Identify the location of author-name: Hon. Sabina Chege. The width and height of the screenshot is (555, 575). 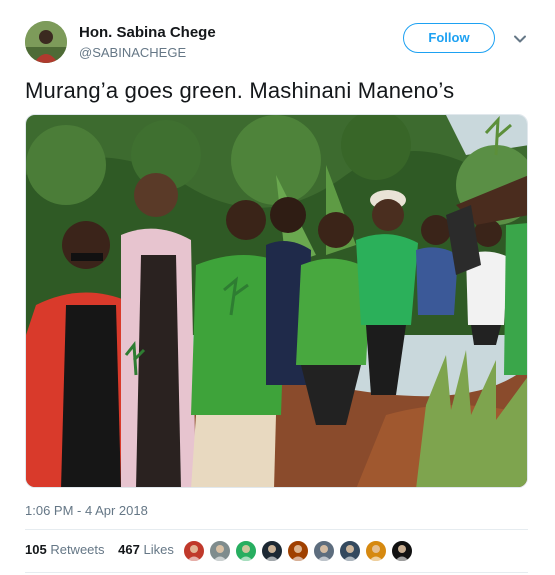
(147, 32).